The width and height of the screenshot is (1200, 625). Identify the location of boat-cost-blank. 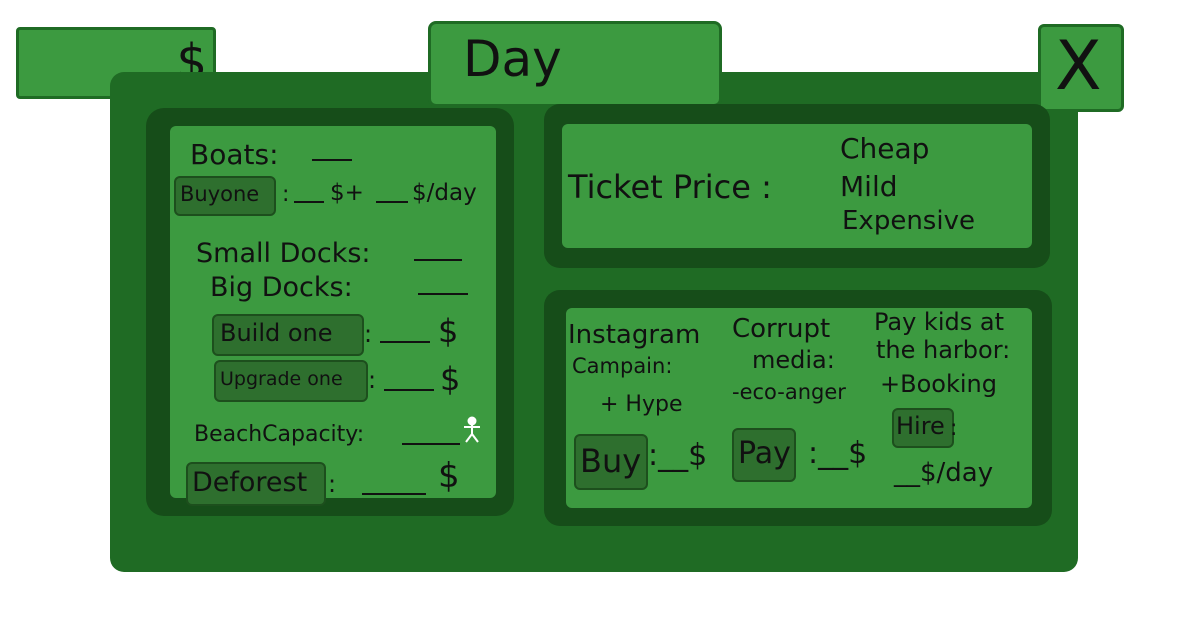
(309, 197).